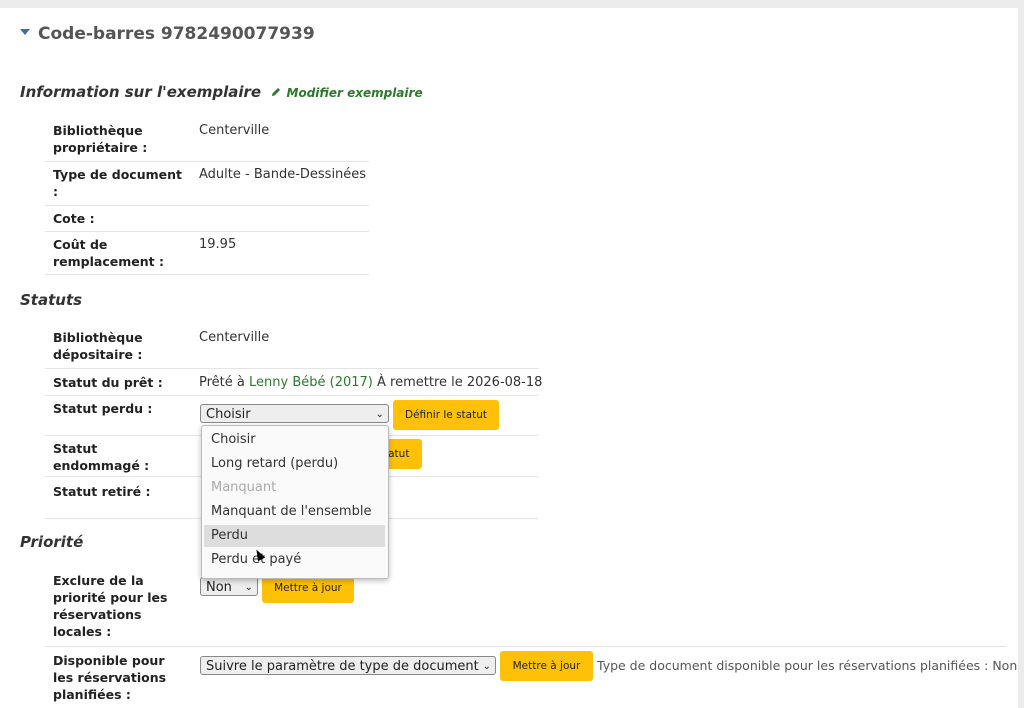  I want to click on dropdown-option: Long retard (perdu), so click(294, 464).